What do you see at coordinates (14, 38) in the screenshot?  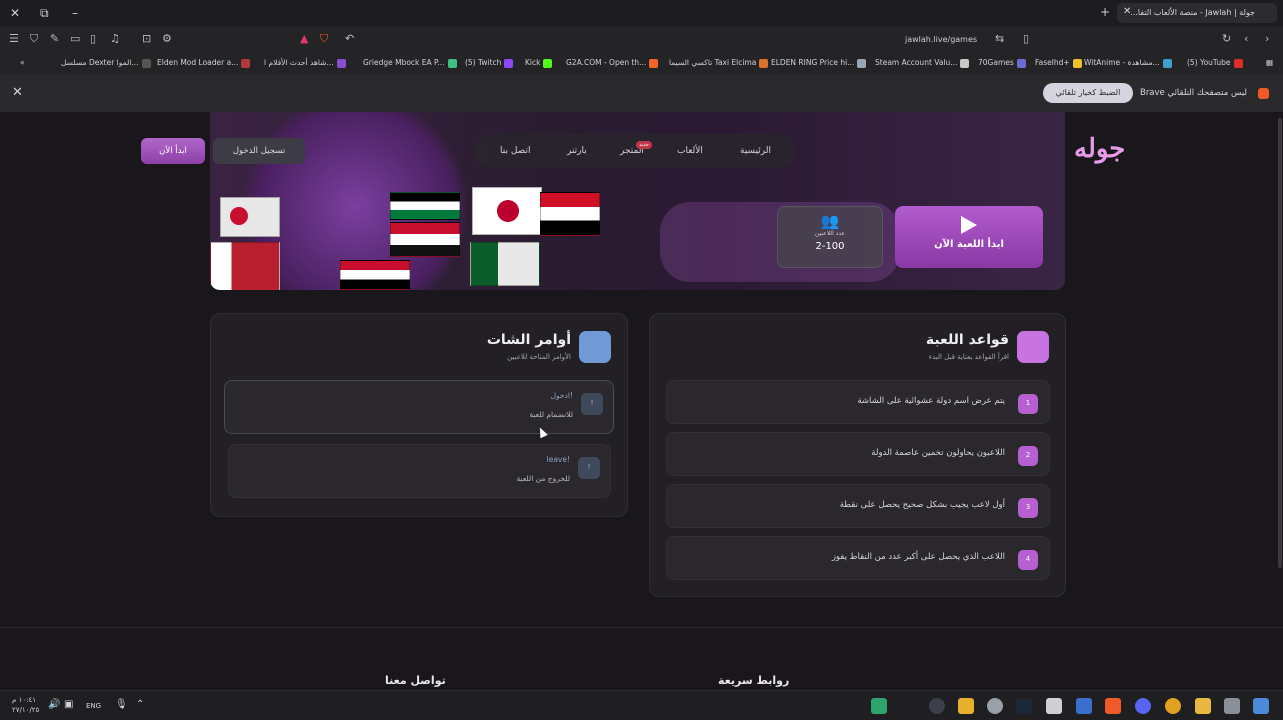 I see `menu-icon: ☰` at bounding box center [14, 38].